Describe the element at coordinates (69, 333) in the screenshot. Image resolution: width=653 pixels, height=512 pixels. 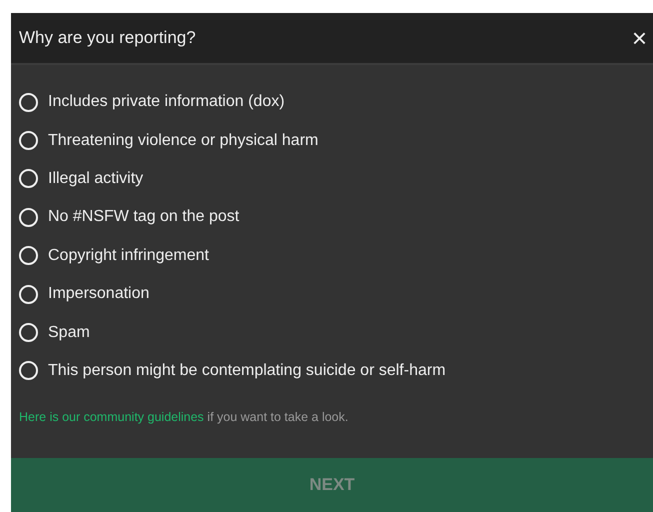
I see `option-label: Spam` at that location.